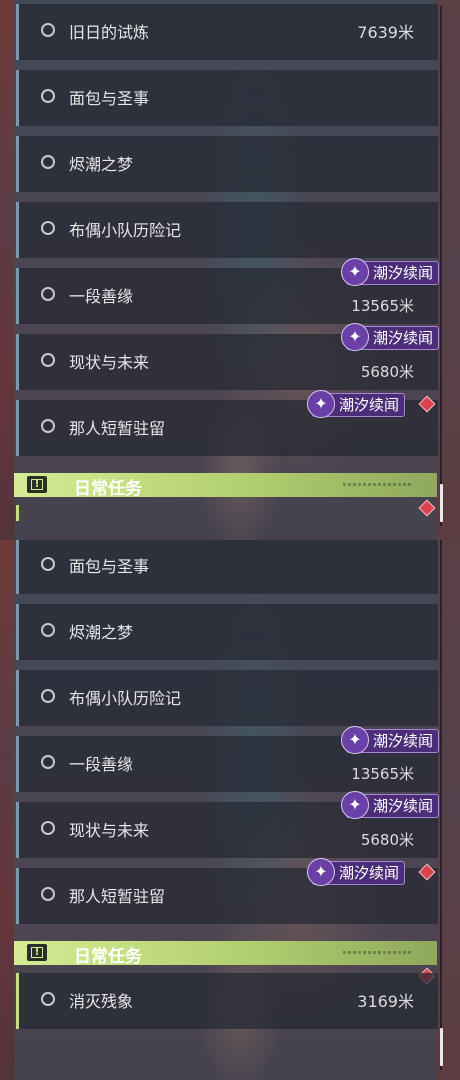 This screenshot has height=1080, width=460. I want to click on quest-row: 旧日的试炼 7639米, so click(227, 32).